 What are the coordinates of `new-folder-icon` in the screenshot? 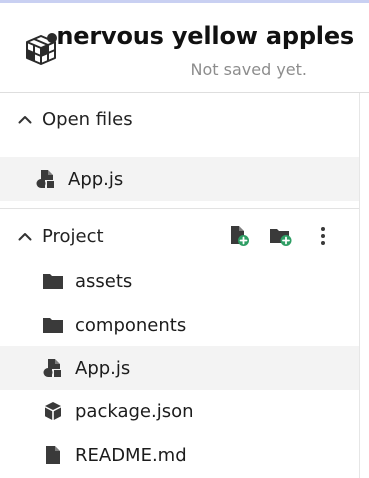 It's located at (281, 236).